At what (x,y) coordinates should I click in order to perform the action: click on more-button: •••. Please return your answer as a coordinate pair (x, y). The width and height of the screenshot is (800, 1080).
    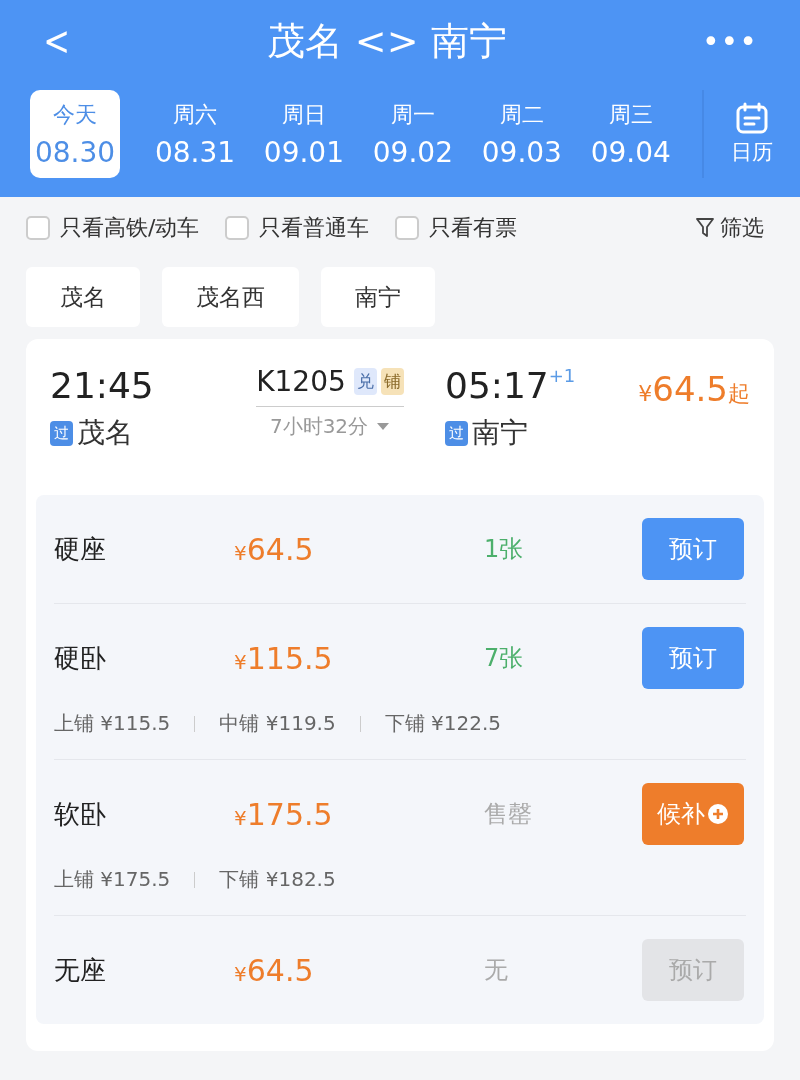
    Looking at the image, I should click on (729, 41).